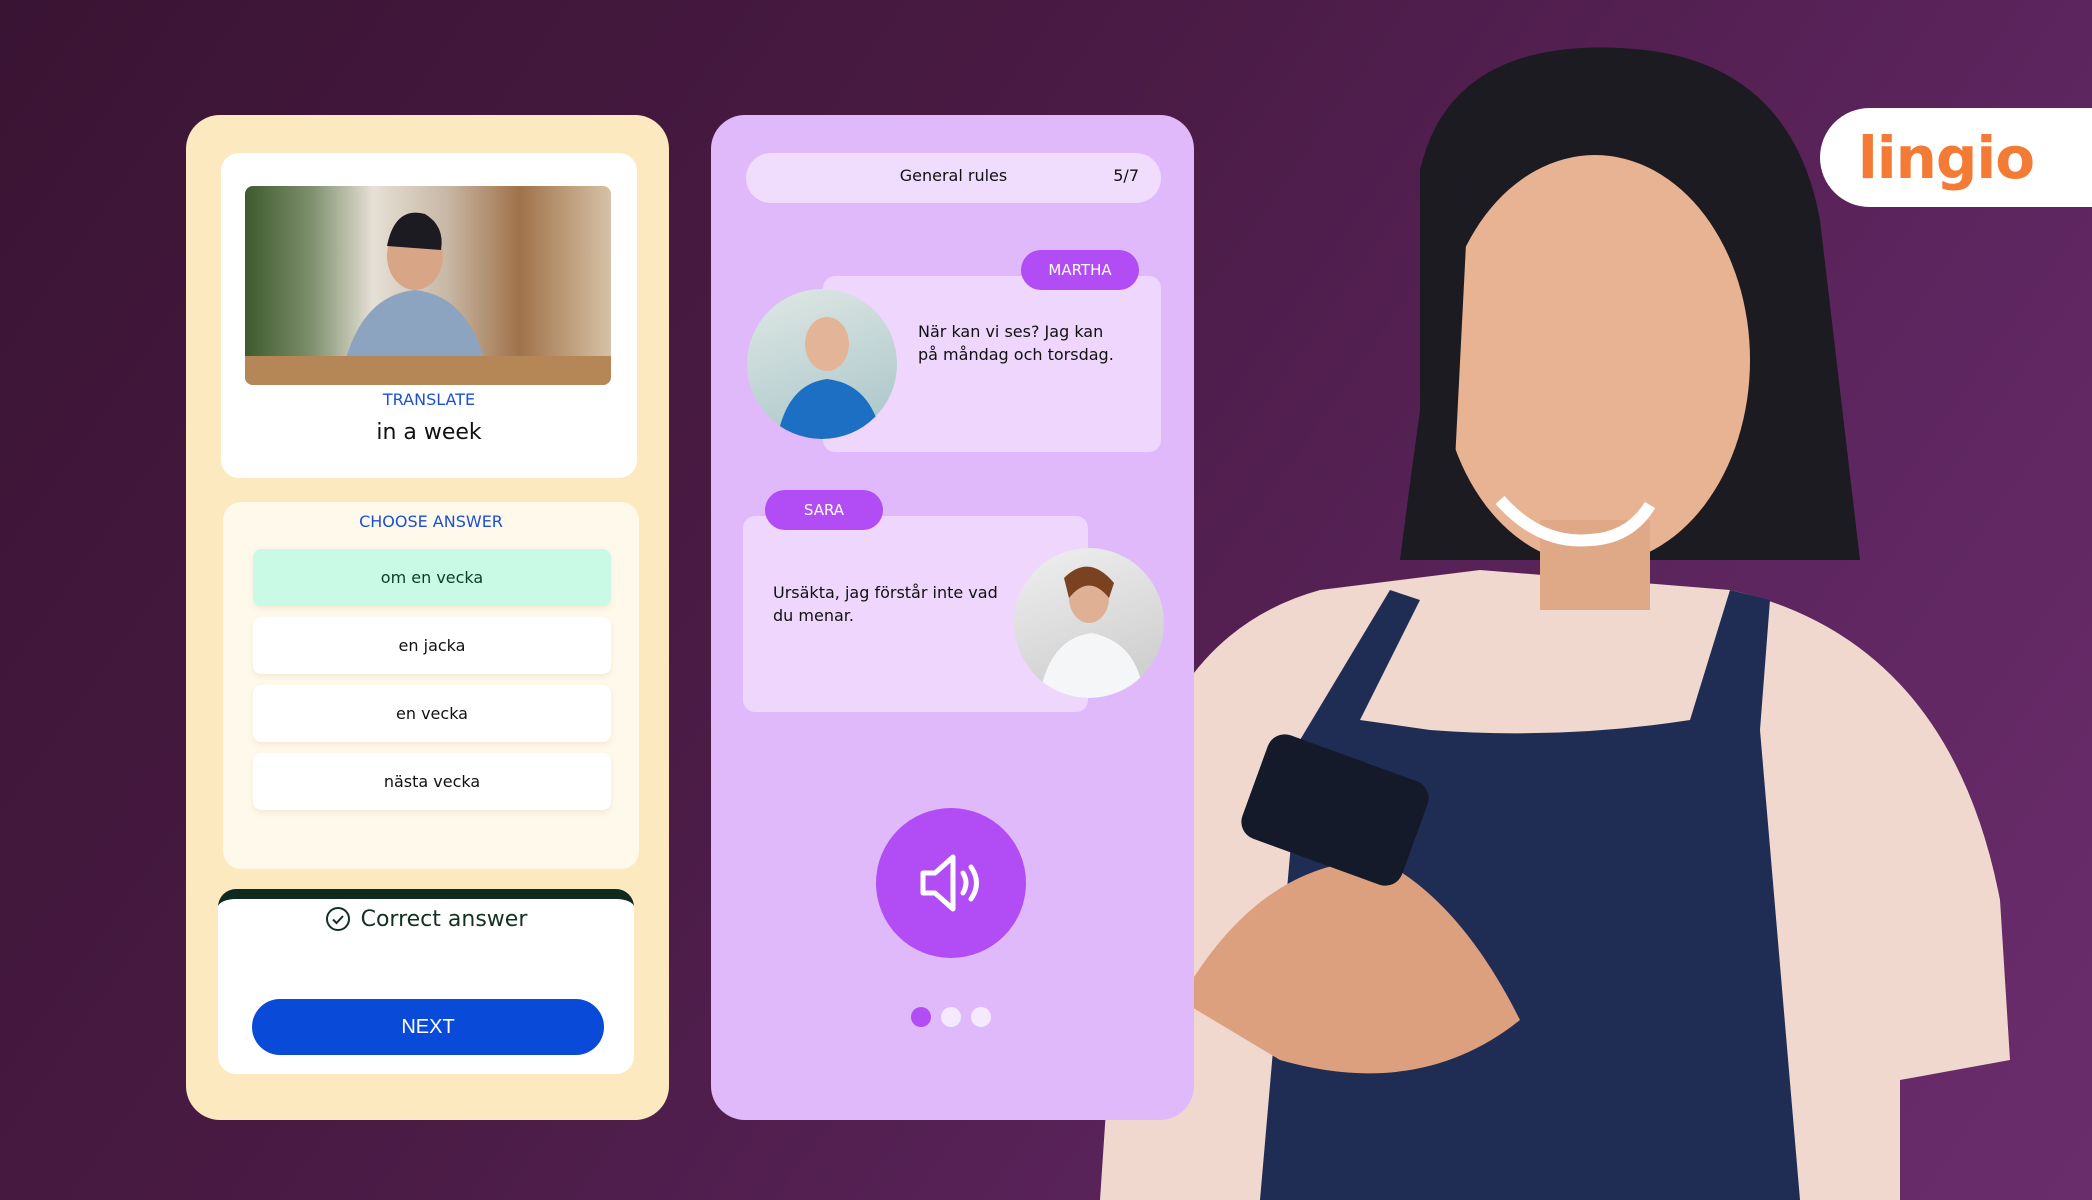 Image resolution: width=2092 pixels, height=1200 pixels. I want to click on answer-option-2: en jacka, so click(432, 645).